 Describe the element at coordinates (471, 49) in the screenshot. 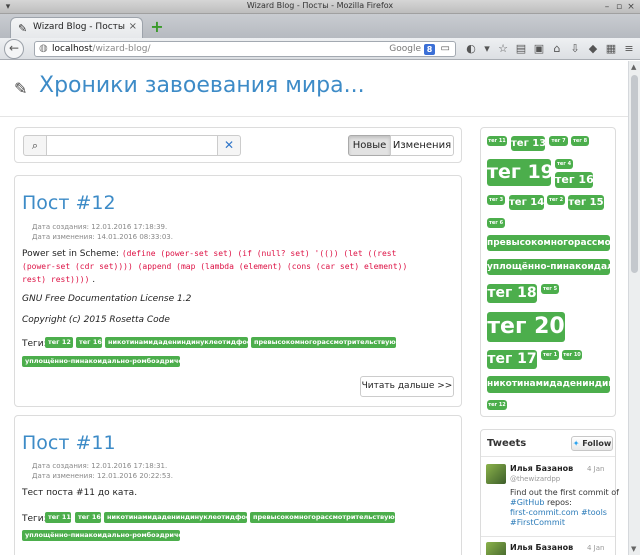

I see `addon-icon: ◐` at that location.